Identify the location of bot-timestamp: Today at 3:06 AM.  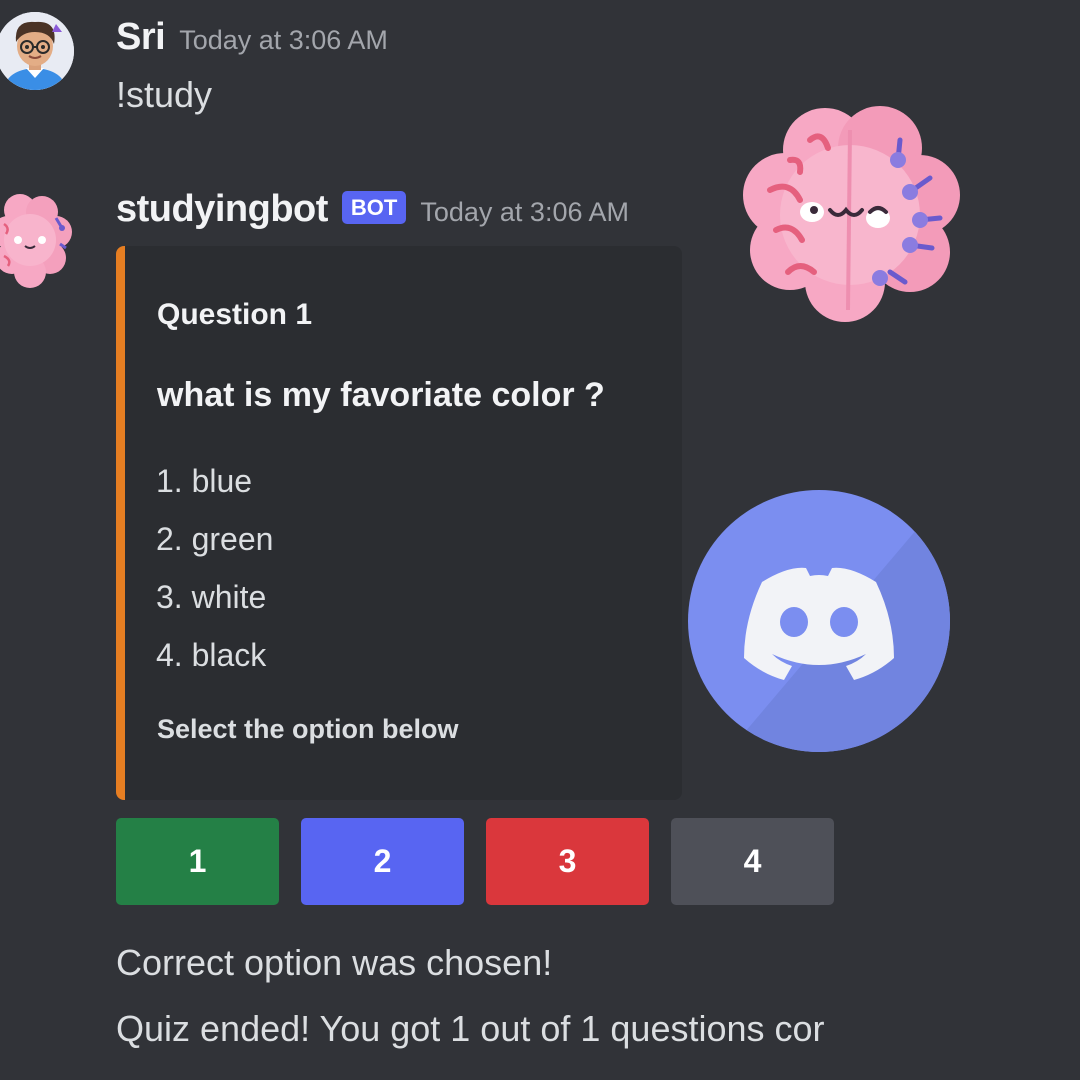
(524, 212).